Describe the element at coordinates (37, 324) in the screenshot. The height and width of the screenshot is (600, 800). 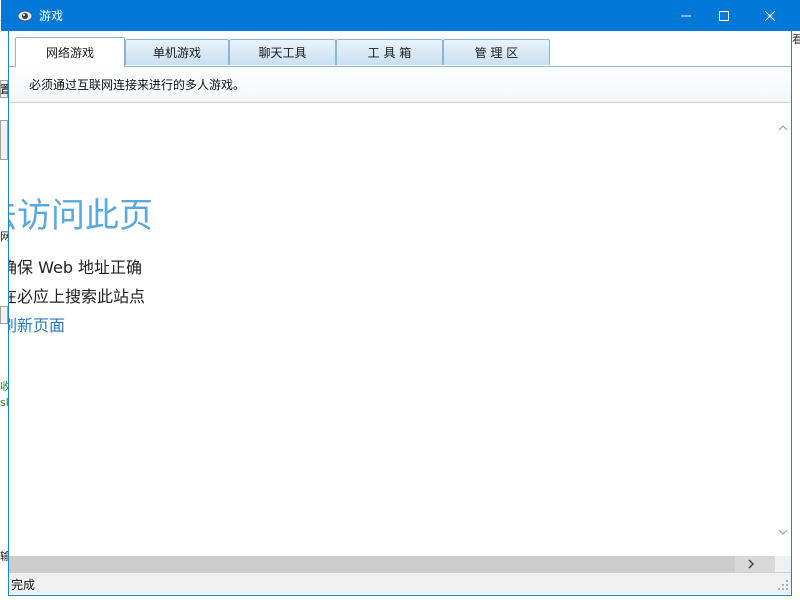
I see `refresh-page-link: 刷新页面` at that location.